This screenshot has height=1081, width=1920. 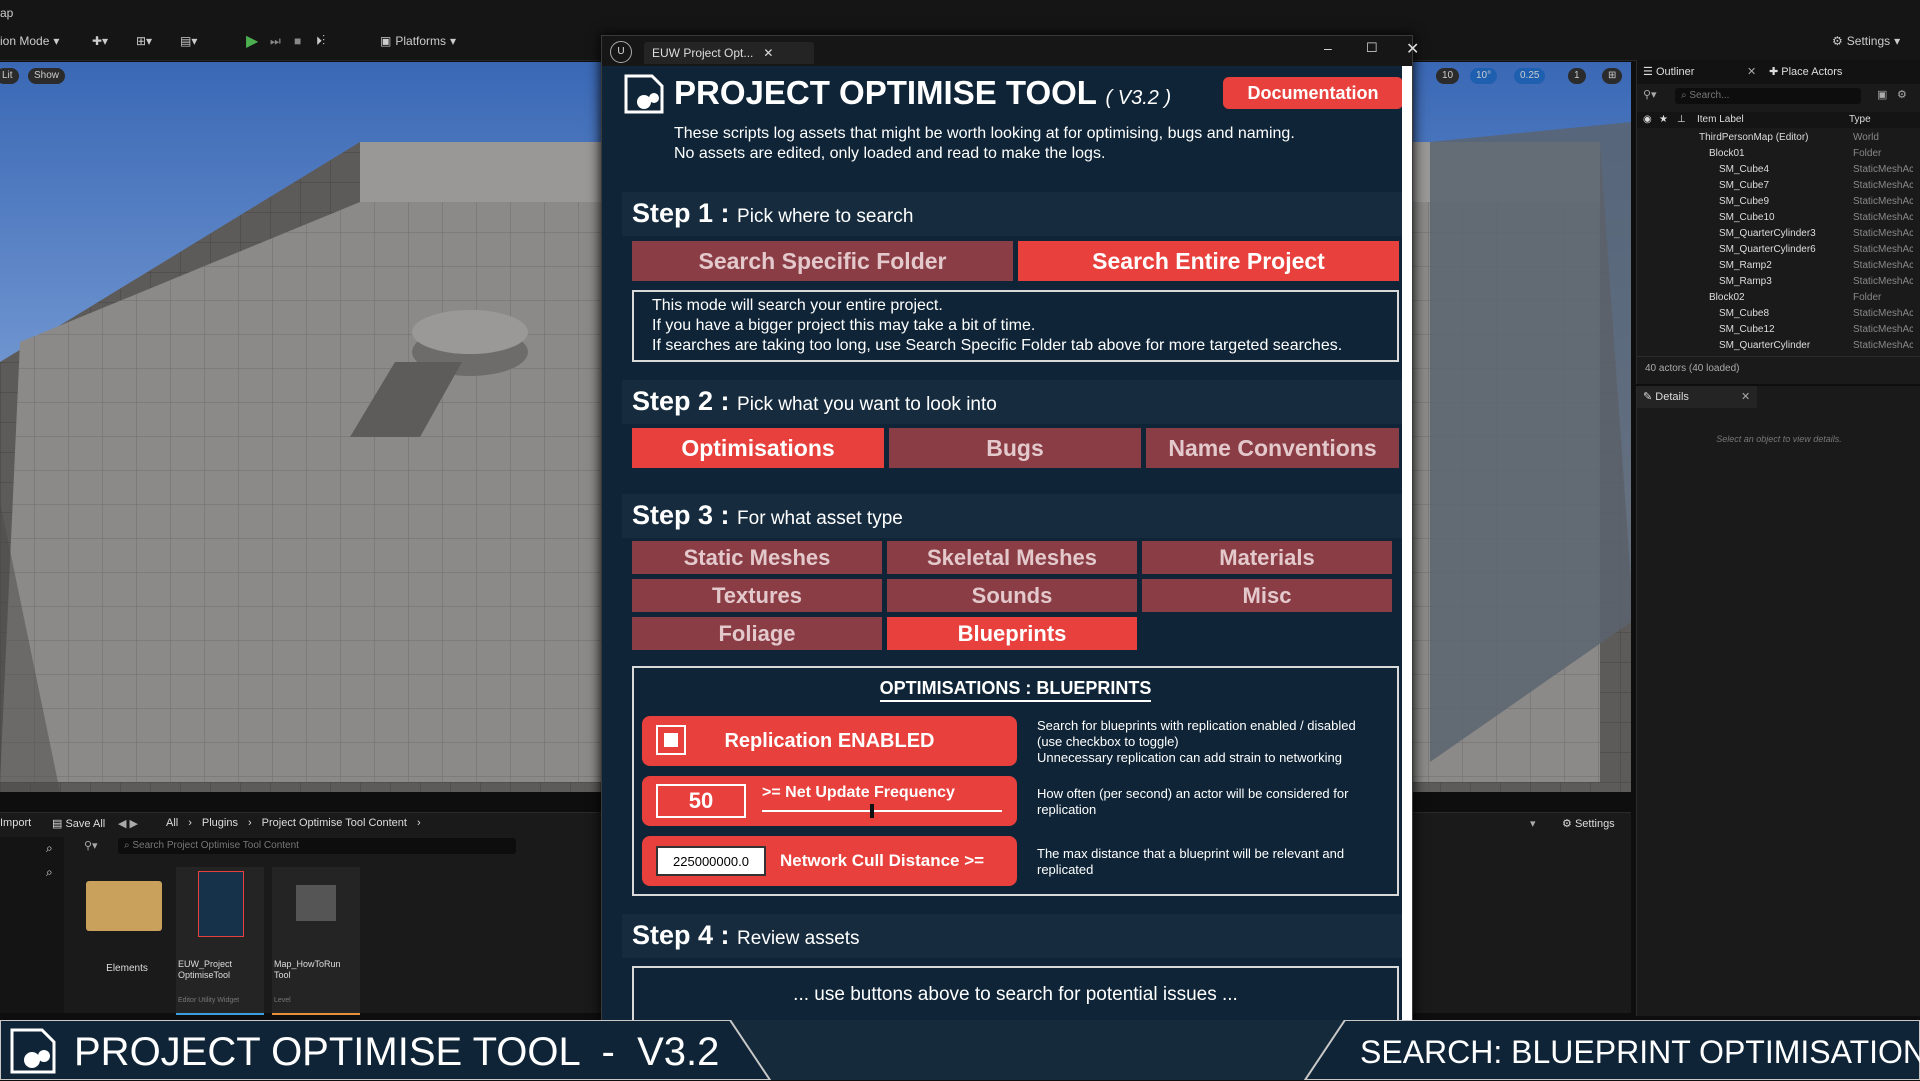 What do you see at coordinates (757, 633) in the screenshot?
I see `foliage-button: Foliage` at bounding box center [757, 633].